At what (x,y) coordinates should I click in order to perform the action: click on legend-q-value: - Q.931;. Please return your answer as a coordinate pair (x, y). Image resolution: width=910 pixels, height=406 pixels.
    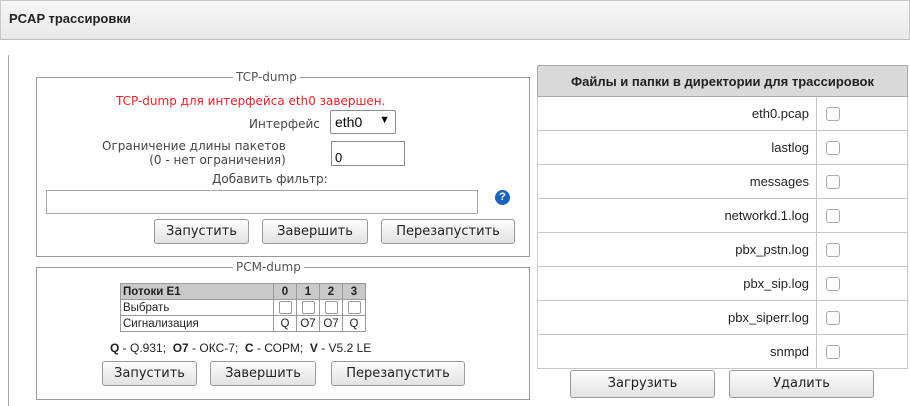
    Looking at the image, I should click on (146, 348).